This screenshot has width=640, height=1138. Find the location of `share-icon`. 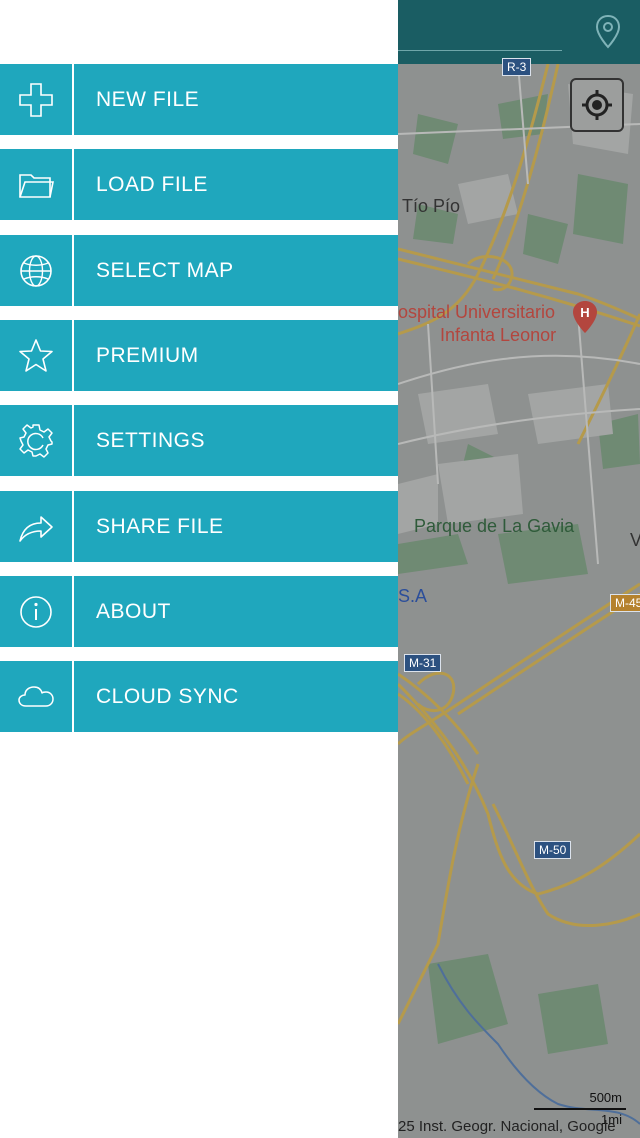

share-icon is located at coordinates (36, 528).